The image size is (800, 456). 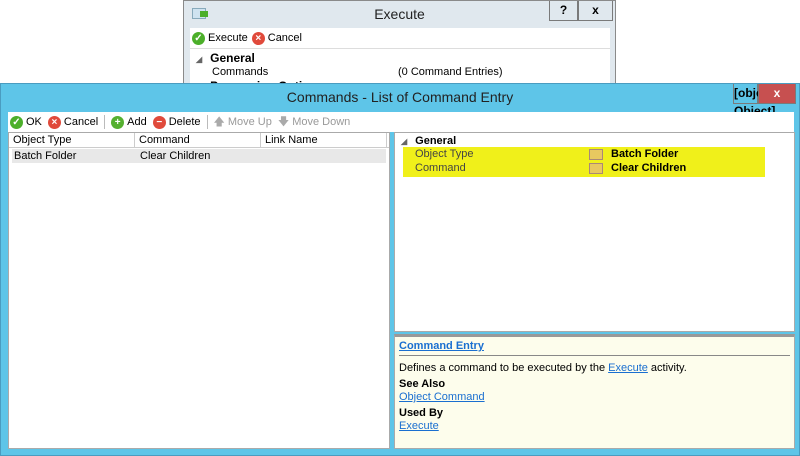 I want to click on column-link-name: Link Name, so click(x=324, y=140).